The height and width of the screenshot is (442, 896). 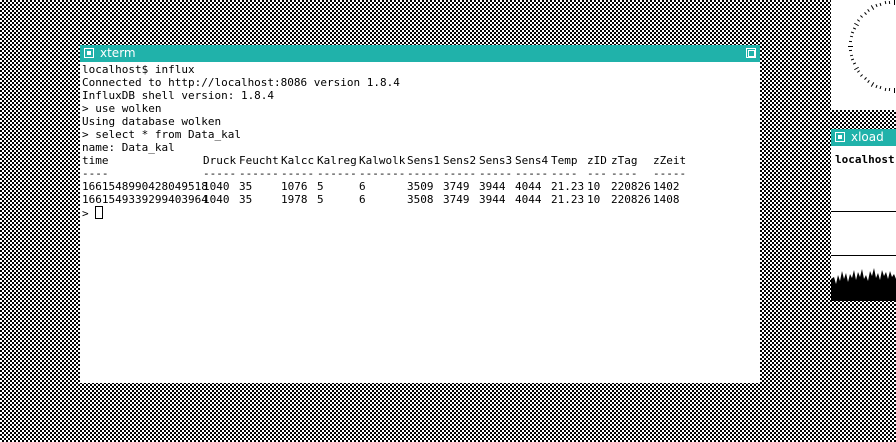 What do you see at coordinates (624, 160) in the screenshot?
I see `table-cell: zTag` at bounding box center [624, 160].